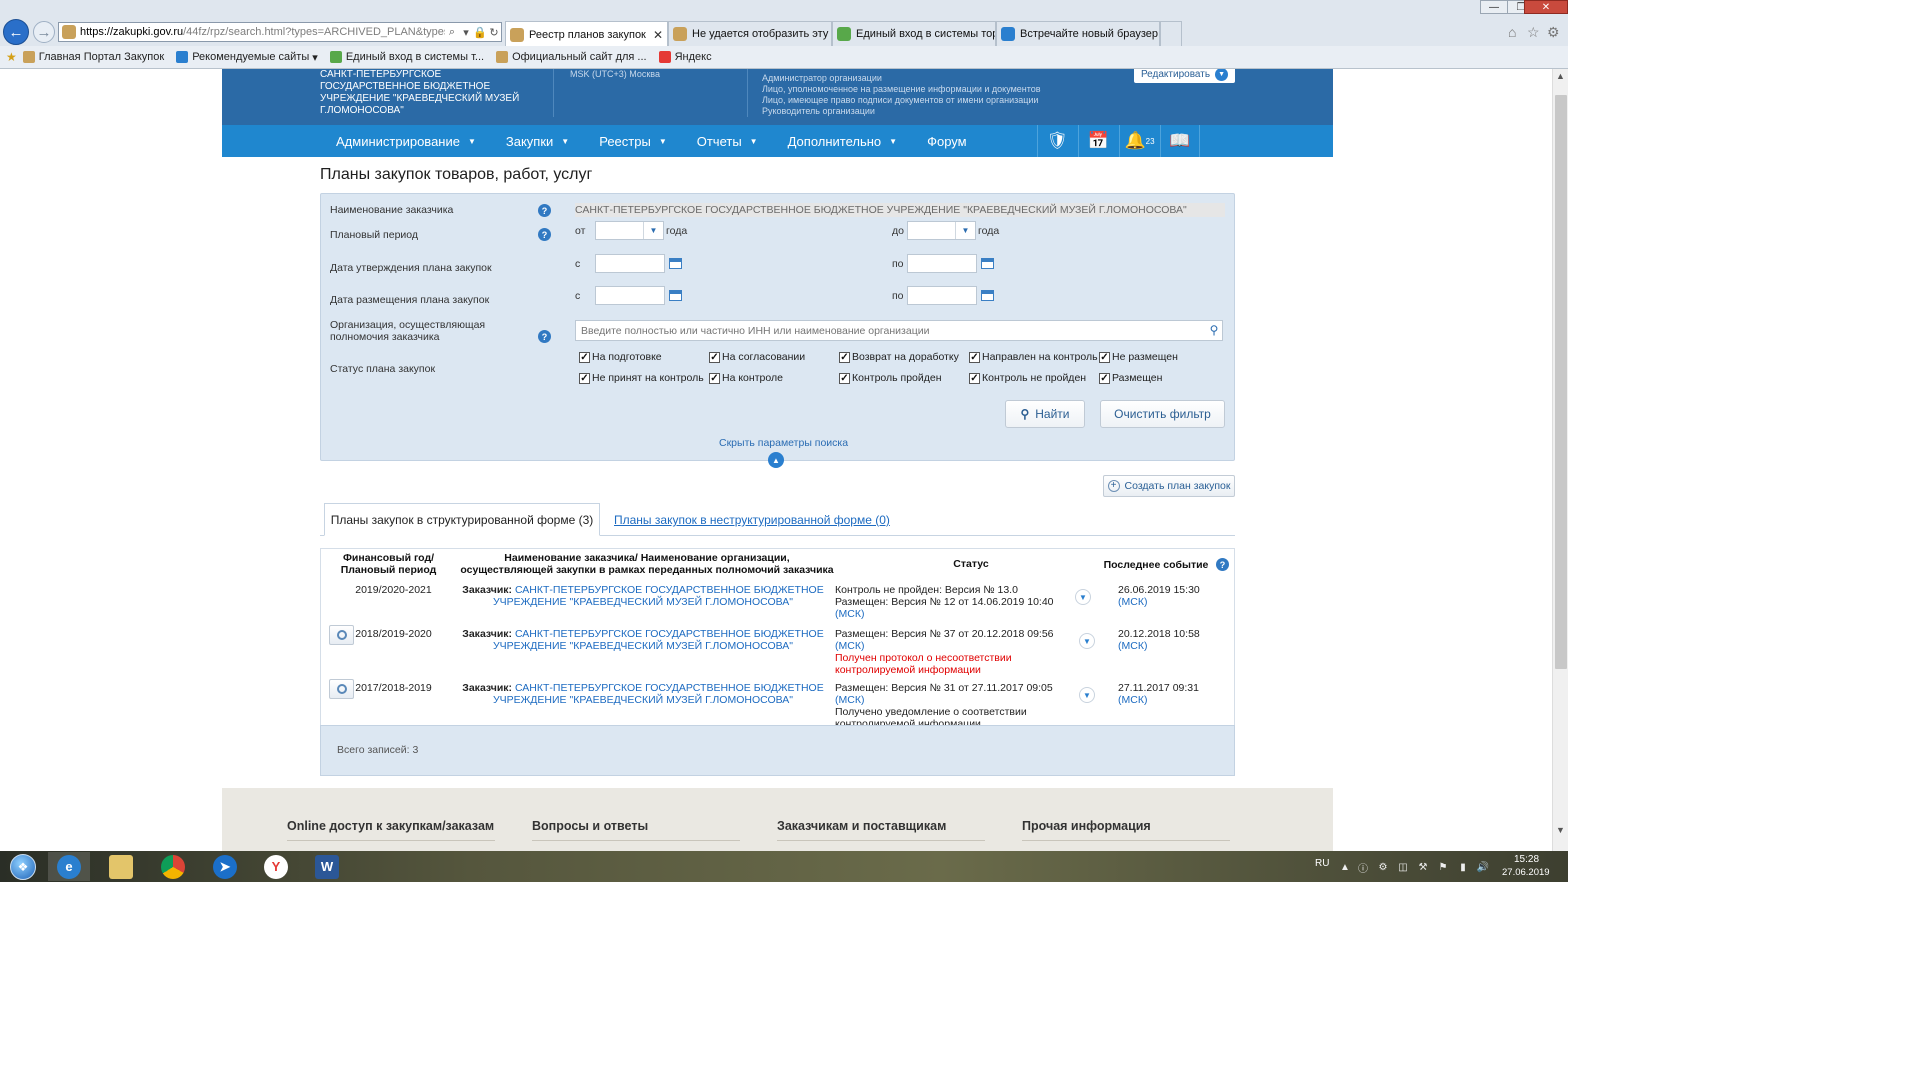 This screenshot has height=1080, width=1920. I want to click on network-icon: ◫, so click(1403, 867).